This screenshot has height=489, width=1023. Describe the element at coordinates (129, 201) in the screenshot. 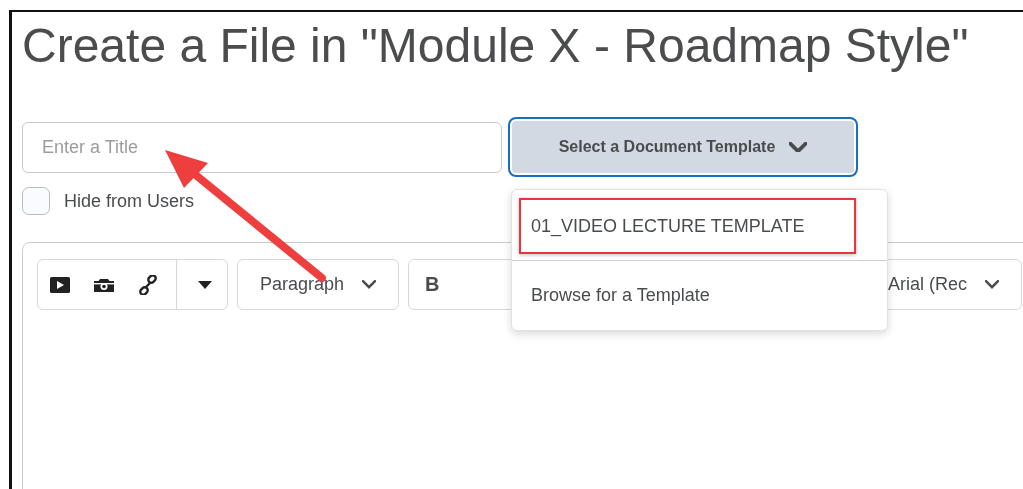

I see `checkbox-label: Hide from Users` at that location.